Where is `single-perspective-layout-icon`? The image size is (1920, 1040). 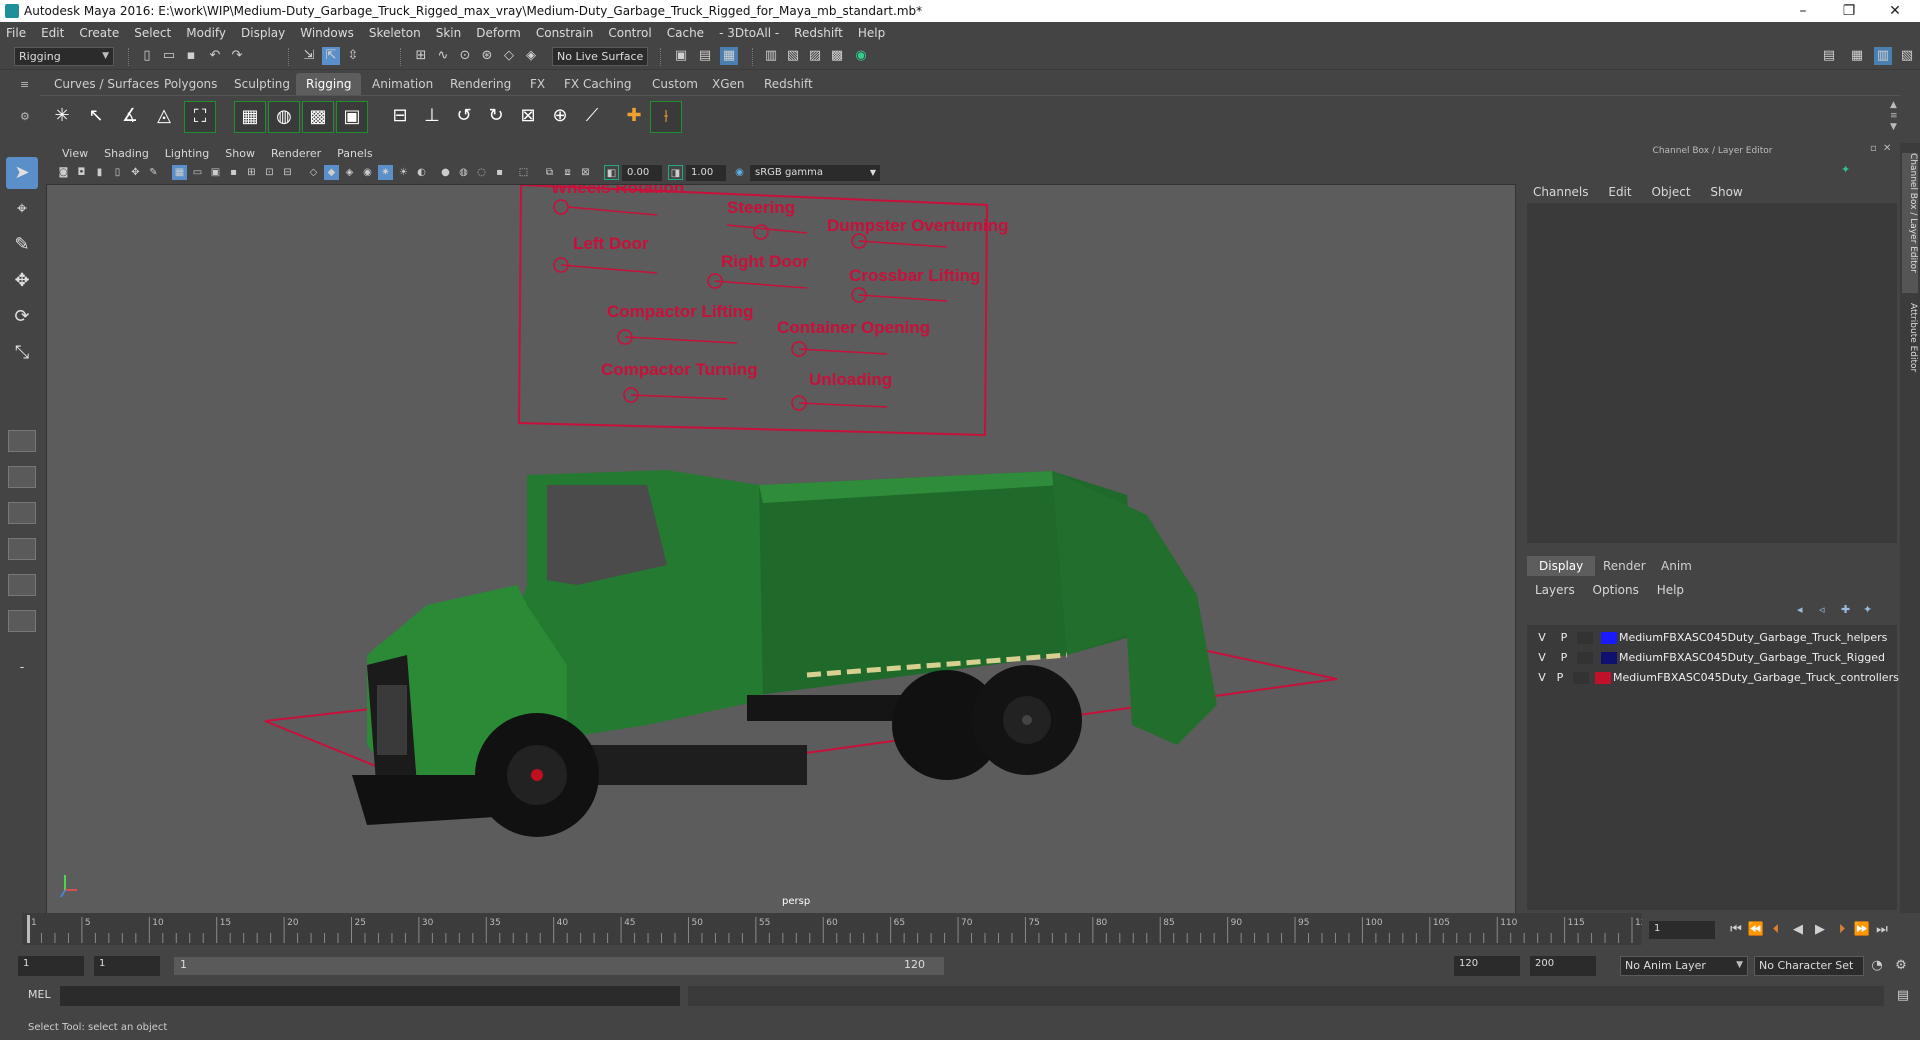 single-perspective-layout-icon is located at coordinates (22, 441).